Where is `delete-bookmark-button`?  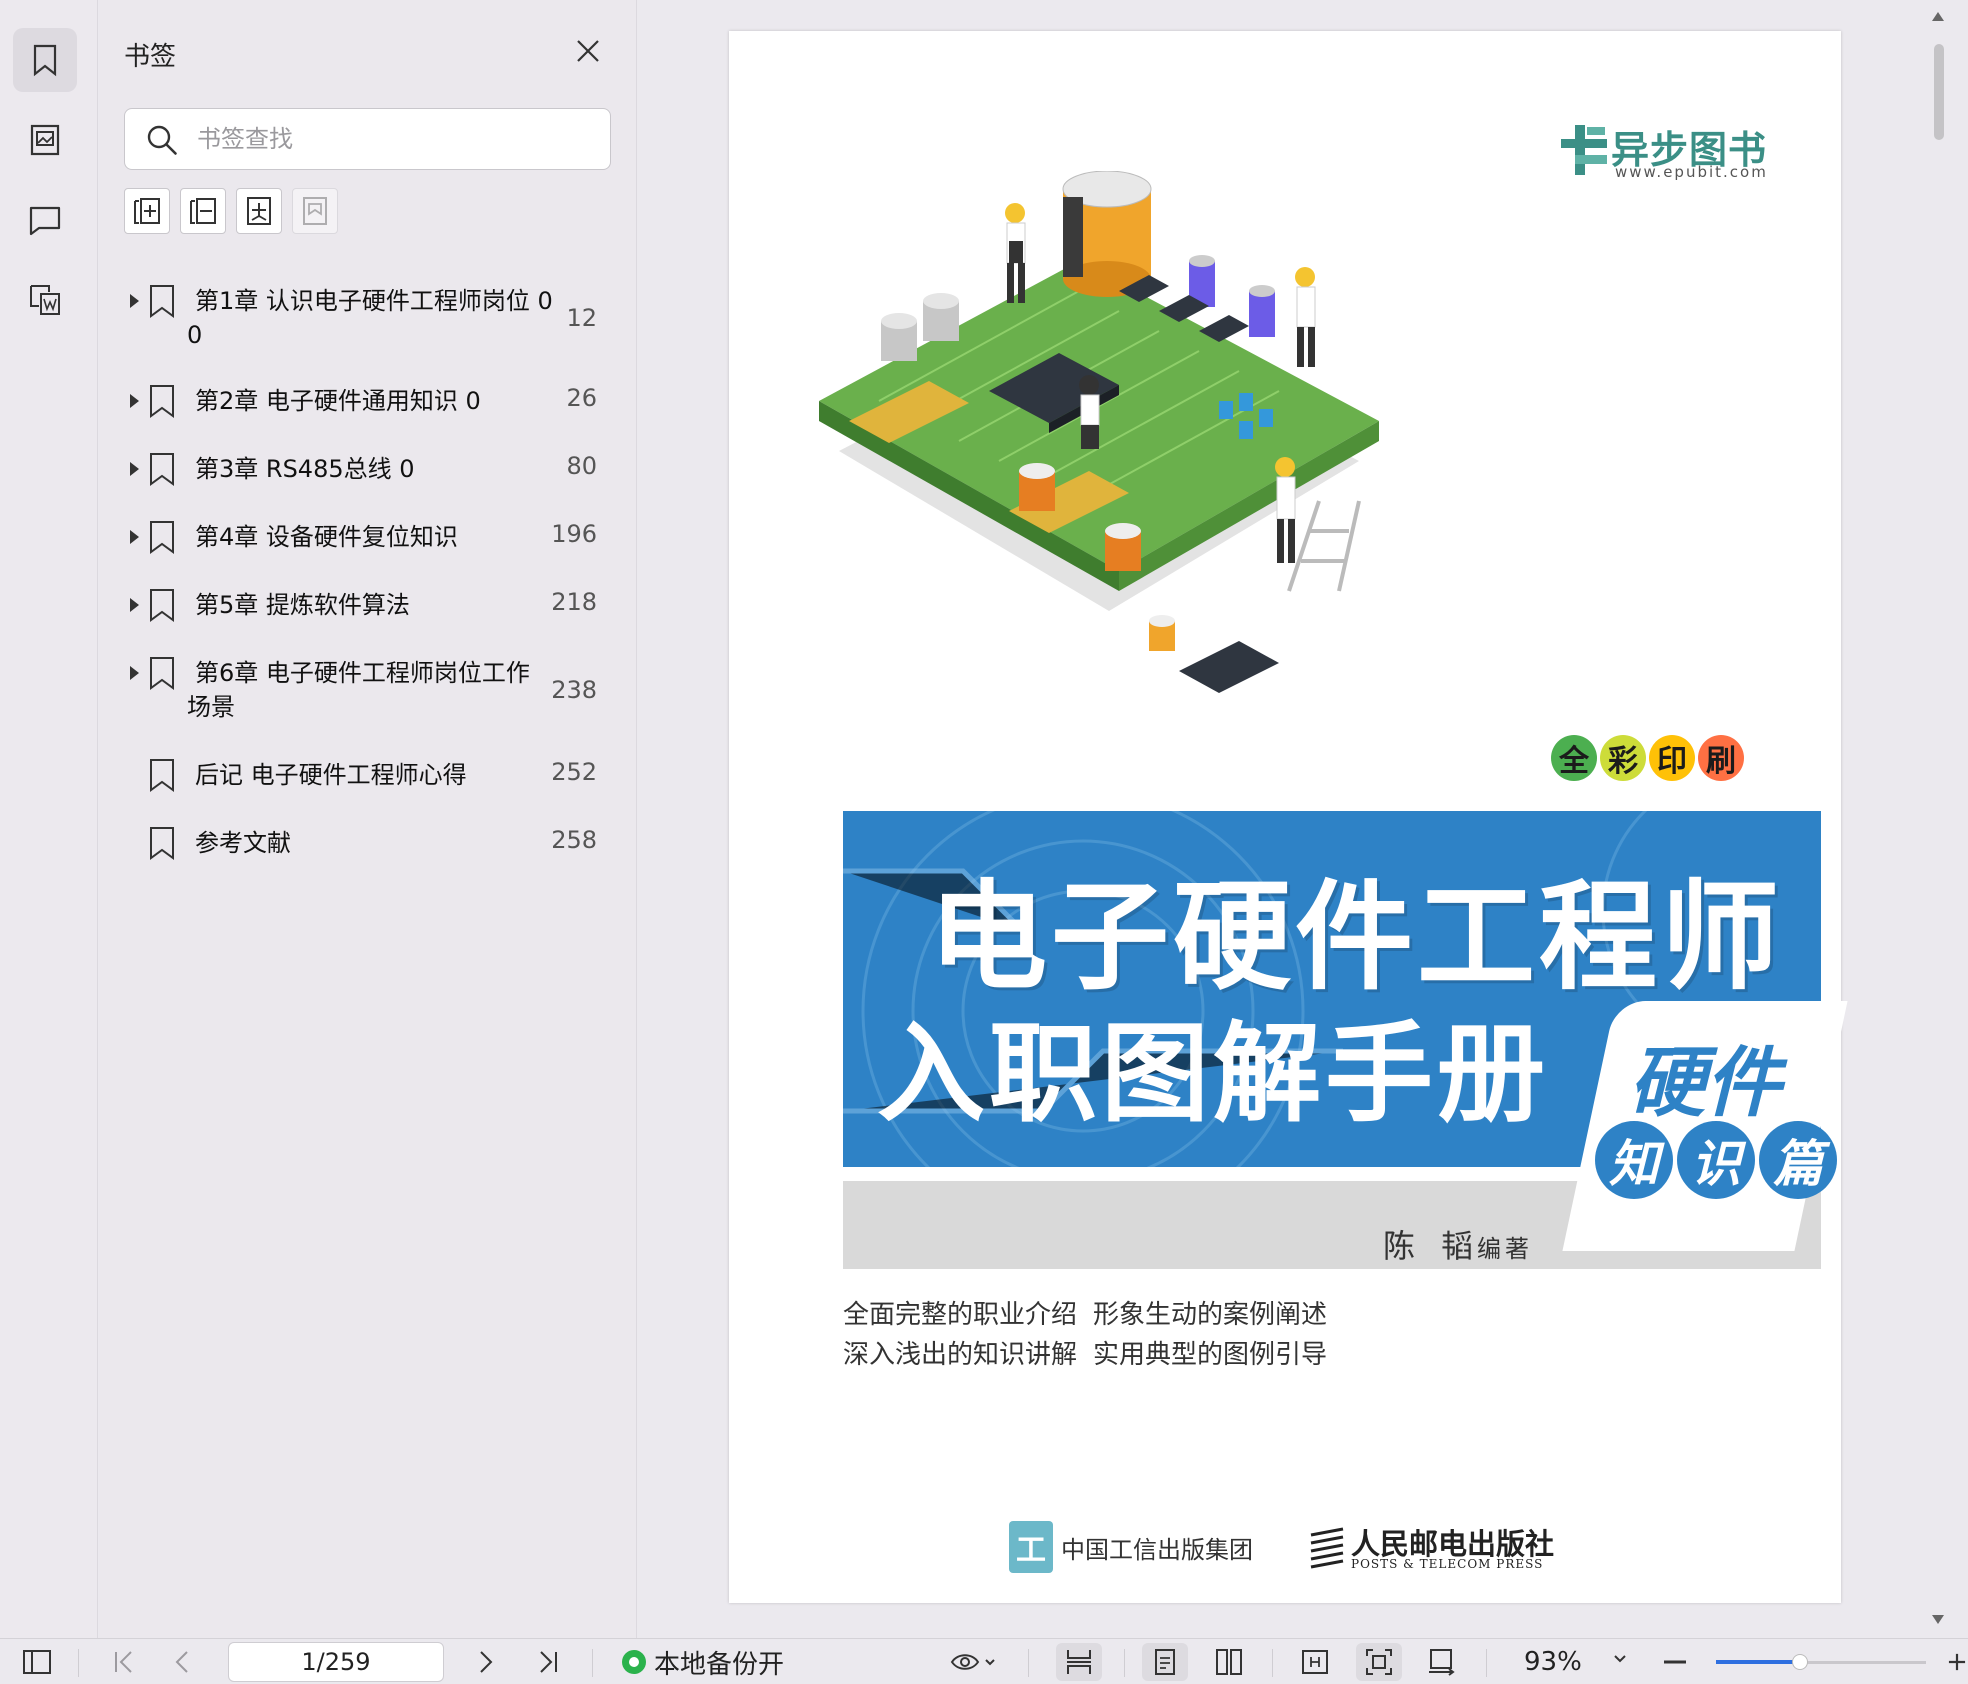
delete-bookmark-button is located at coordinates (315, 211).